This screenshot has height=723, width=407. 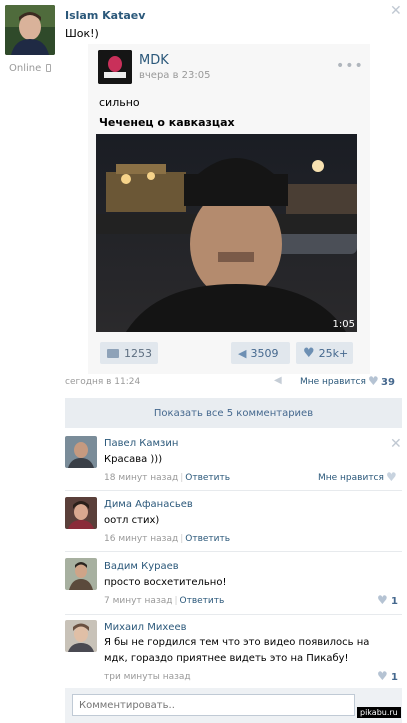 What do you see at coordinates (141, 566) in the screenshot?
I see `comment-author: Вадим Кураев` at bounding box center [141, 566].